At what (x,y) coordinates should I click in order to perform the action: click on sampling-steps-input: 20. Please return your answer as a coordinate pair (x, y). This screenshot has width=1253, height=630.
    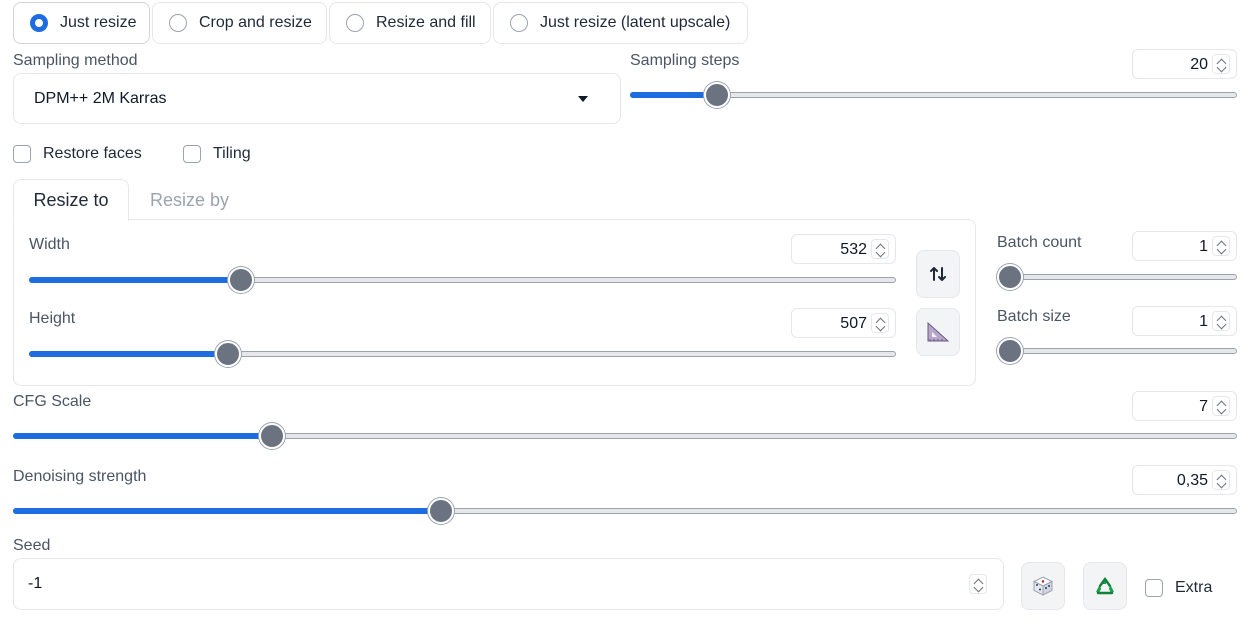
    Looking at the image, I should click on (1184, 64).